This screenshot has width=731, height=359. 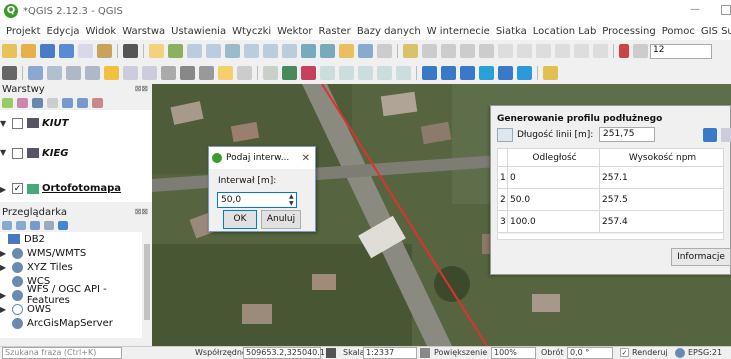 What do you see at coordinates (695, 9) in the screenshot?
I see `minimize-button: —` at bounding box center [695, 9].